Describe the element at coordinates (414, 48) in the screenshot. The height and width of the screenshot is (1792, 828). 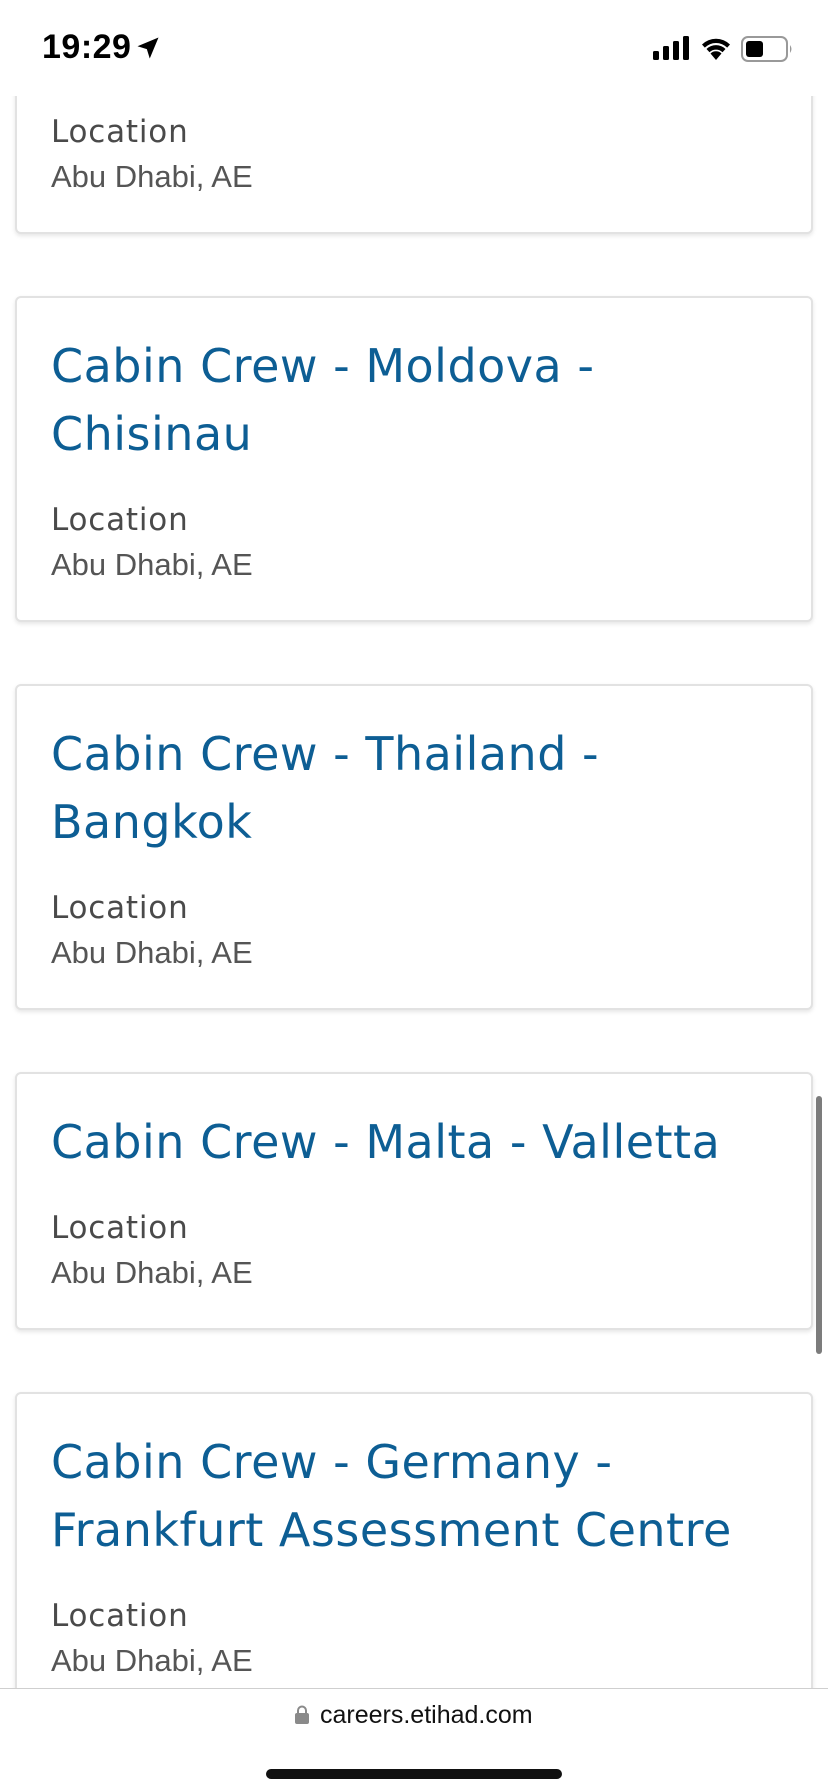
I see `status-bar: 19:29` at that location.